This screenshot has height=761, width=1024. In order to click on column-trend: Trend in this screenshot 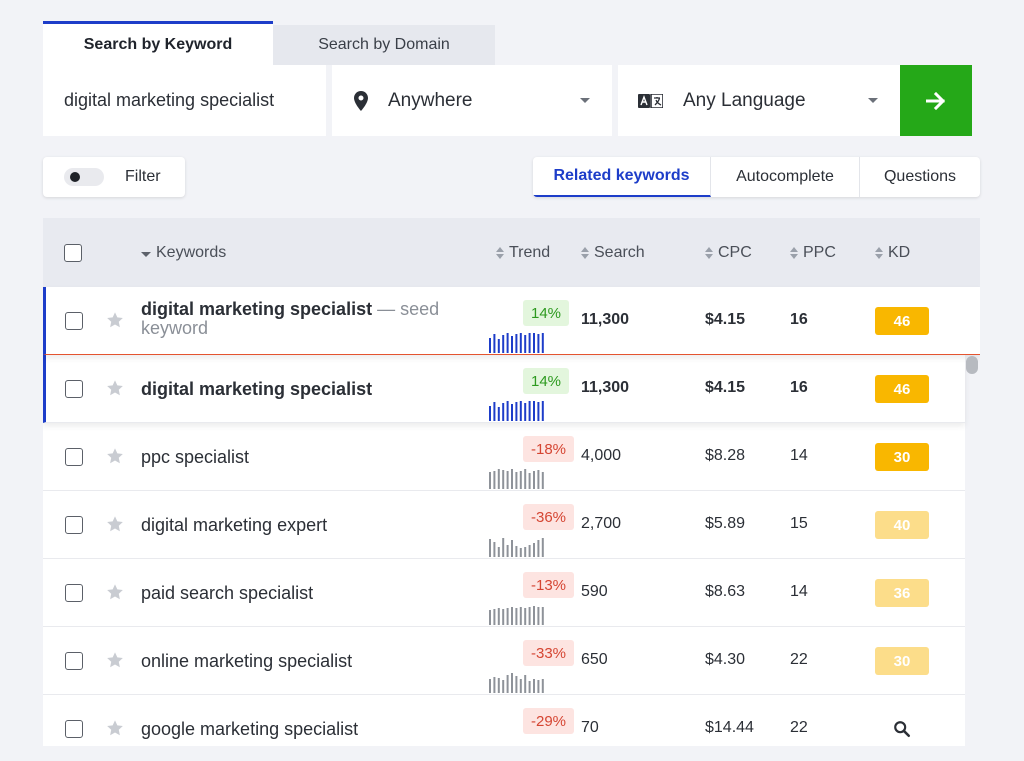, I will do `click(523, 253)`.